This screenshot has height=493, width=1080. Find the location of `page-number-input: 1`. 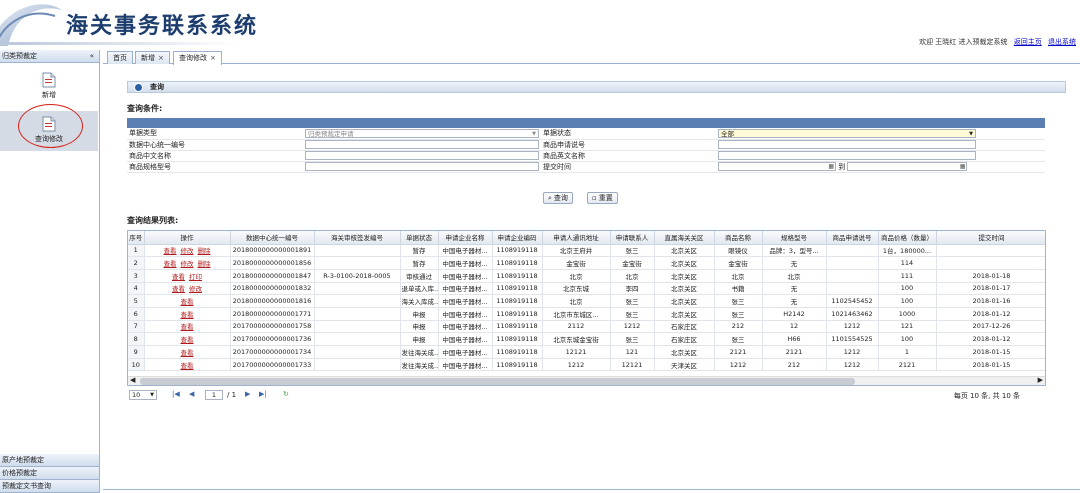

page-number-input: 1 is located at coordinates (214, 395).